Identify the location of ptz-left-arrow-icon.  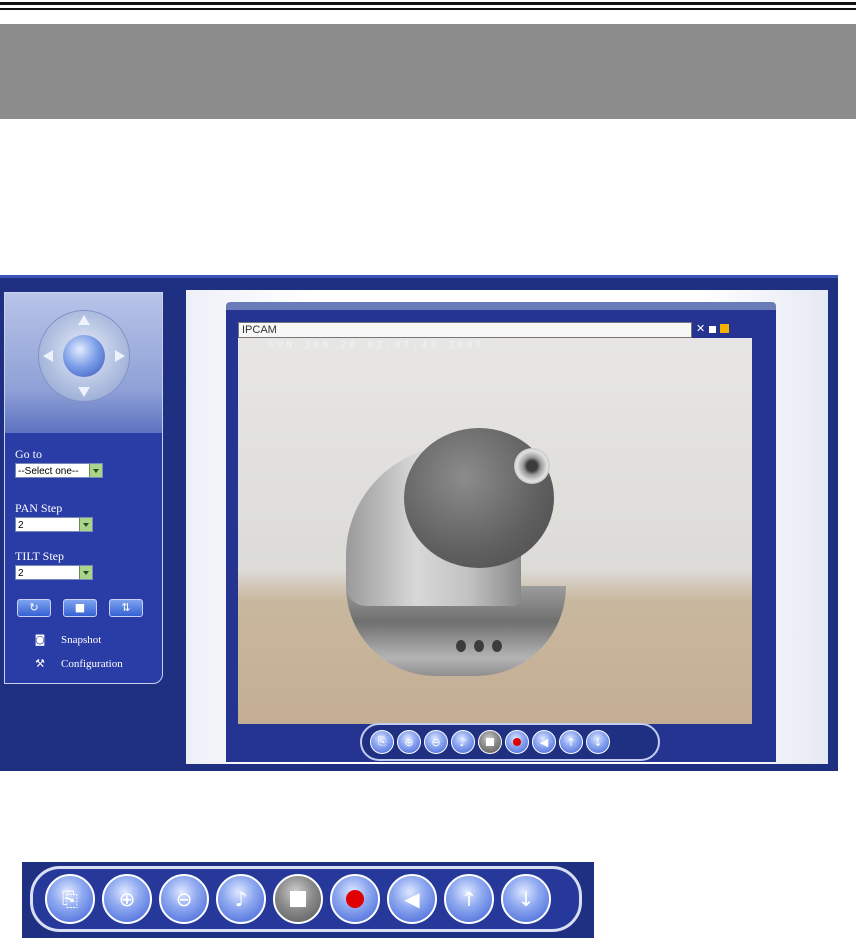
(48, 356).